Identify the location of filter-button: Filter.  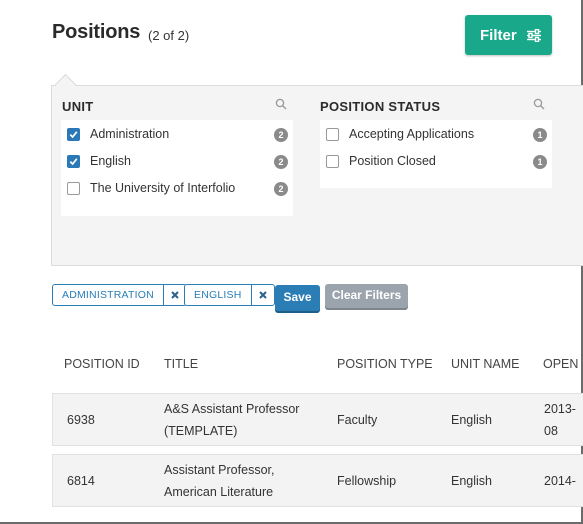
(508, 35).